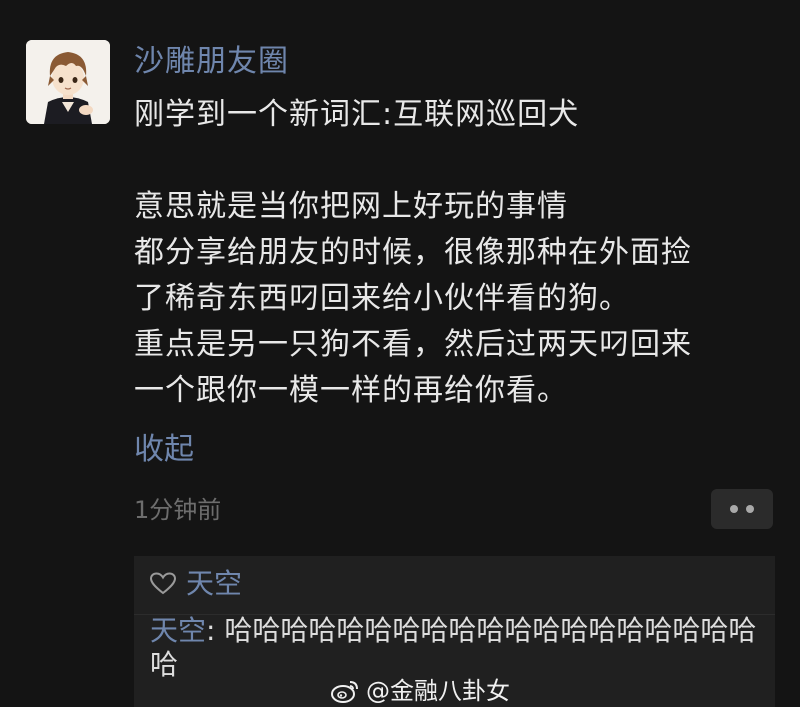 This screenshot has width=800, height=707. I want to click on post-author-name: 沙雕朋友圈, so click(211, 62).